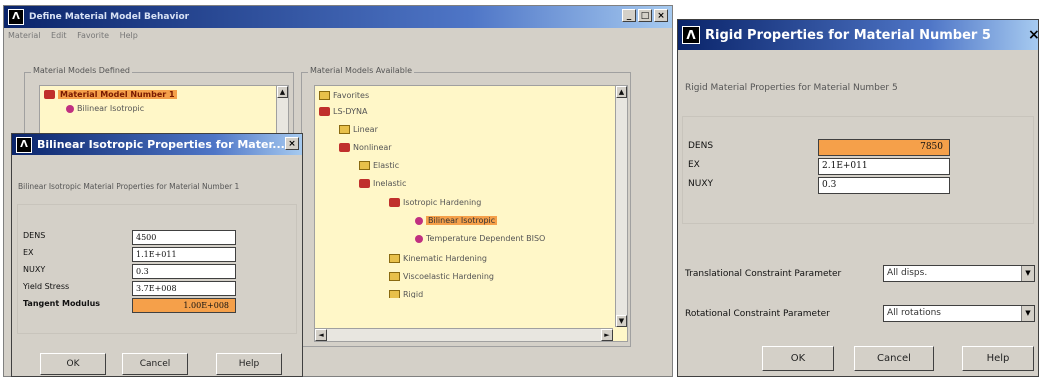 This screenshot has height=379, width=1041. What do you see at coordinates (110, 94) in the screenshot?
I see `defined-material-1: Material Model Number 1` at bounding box center [110, 94].